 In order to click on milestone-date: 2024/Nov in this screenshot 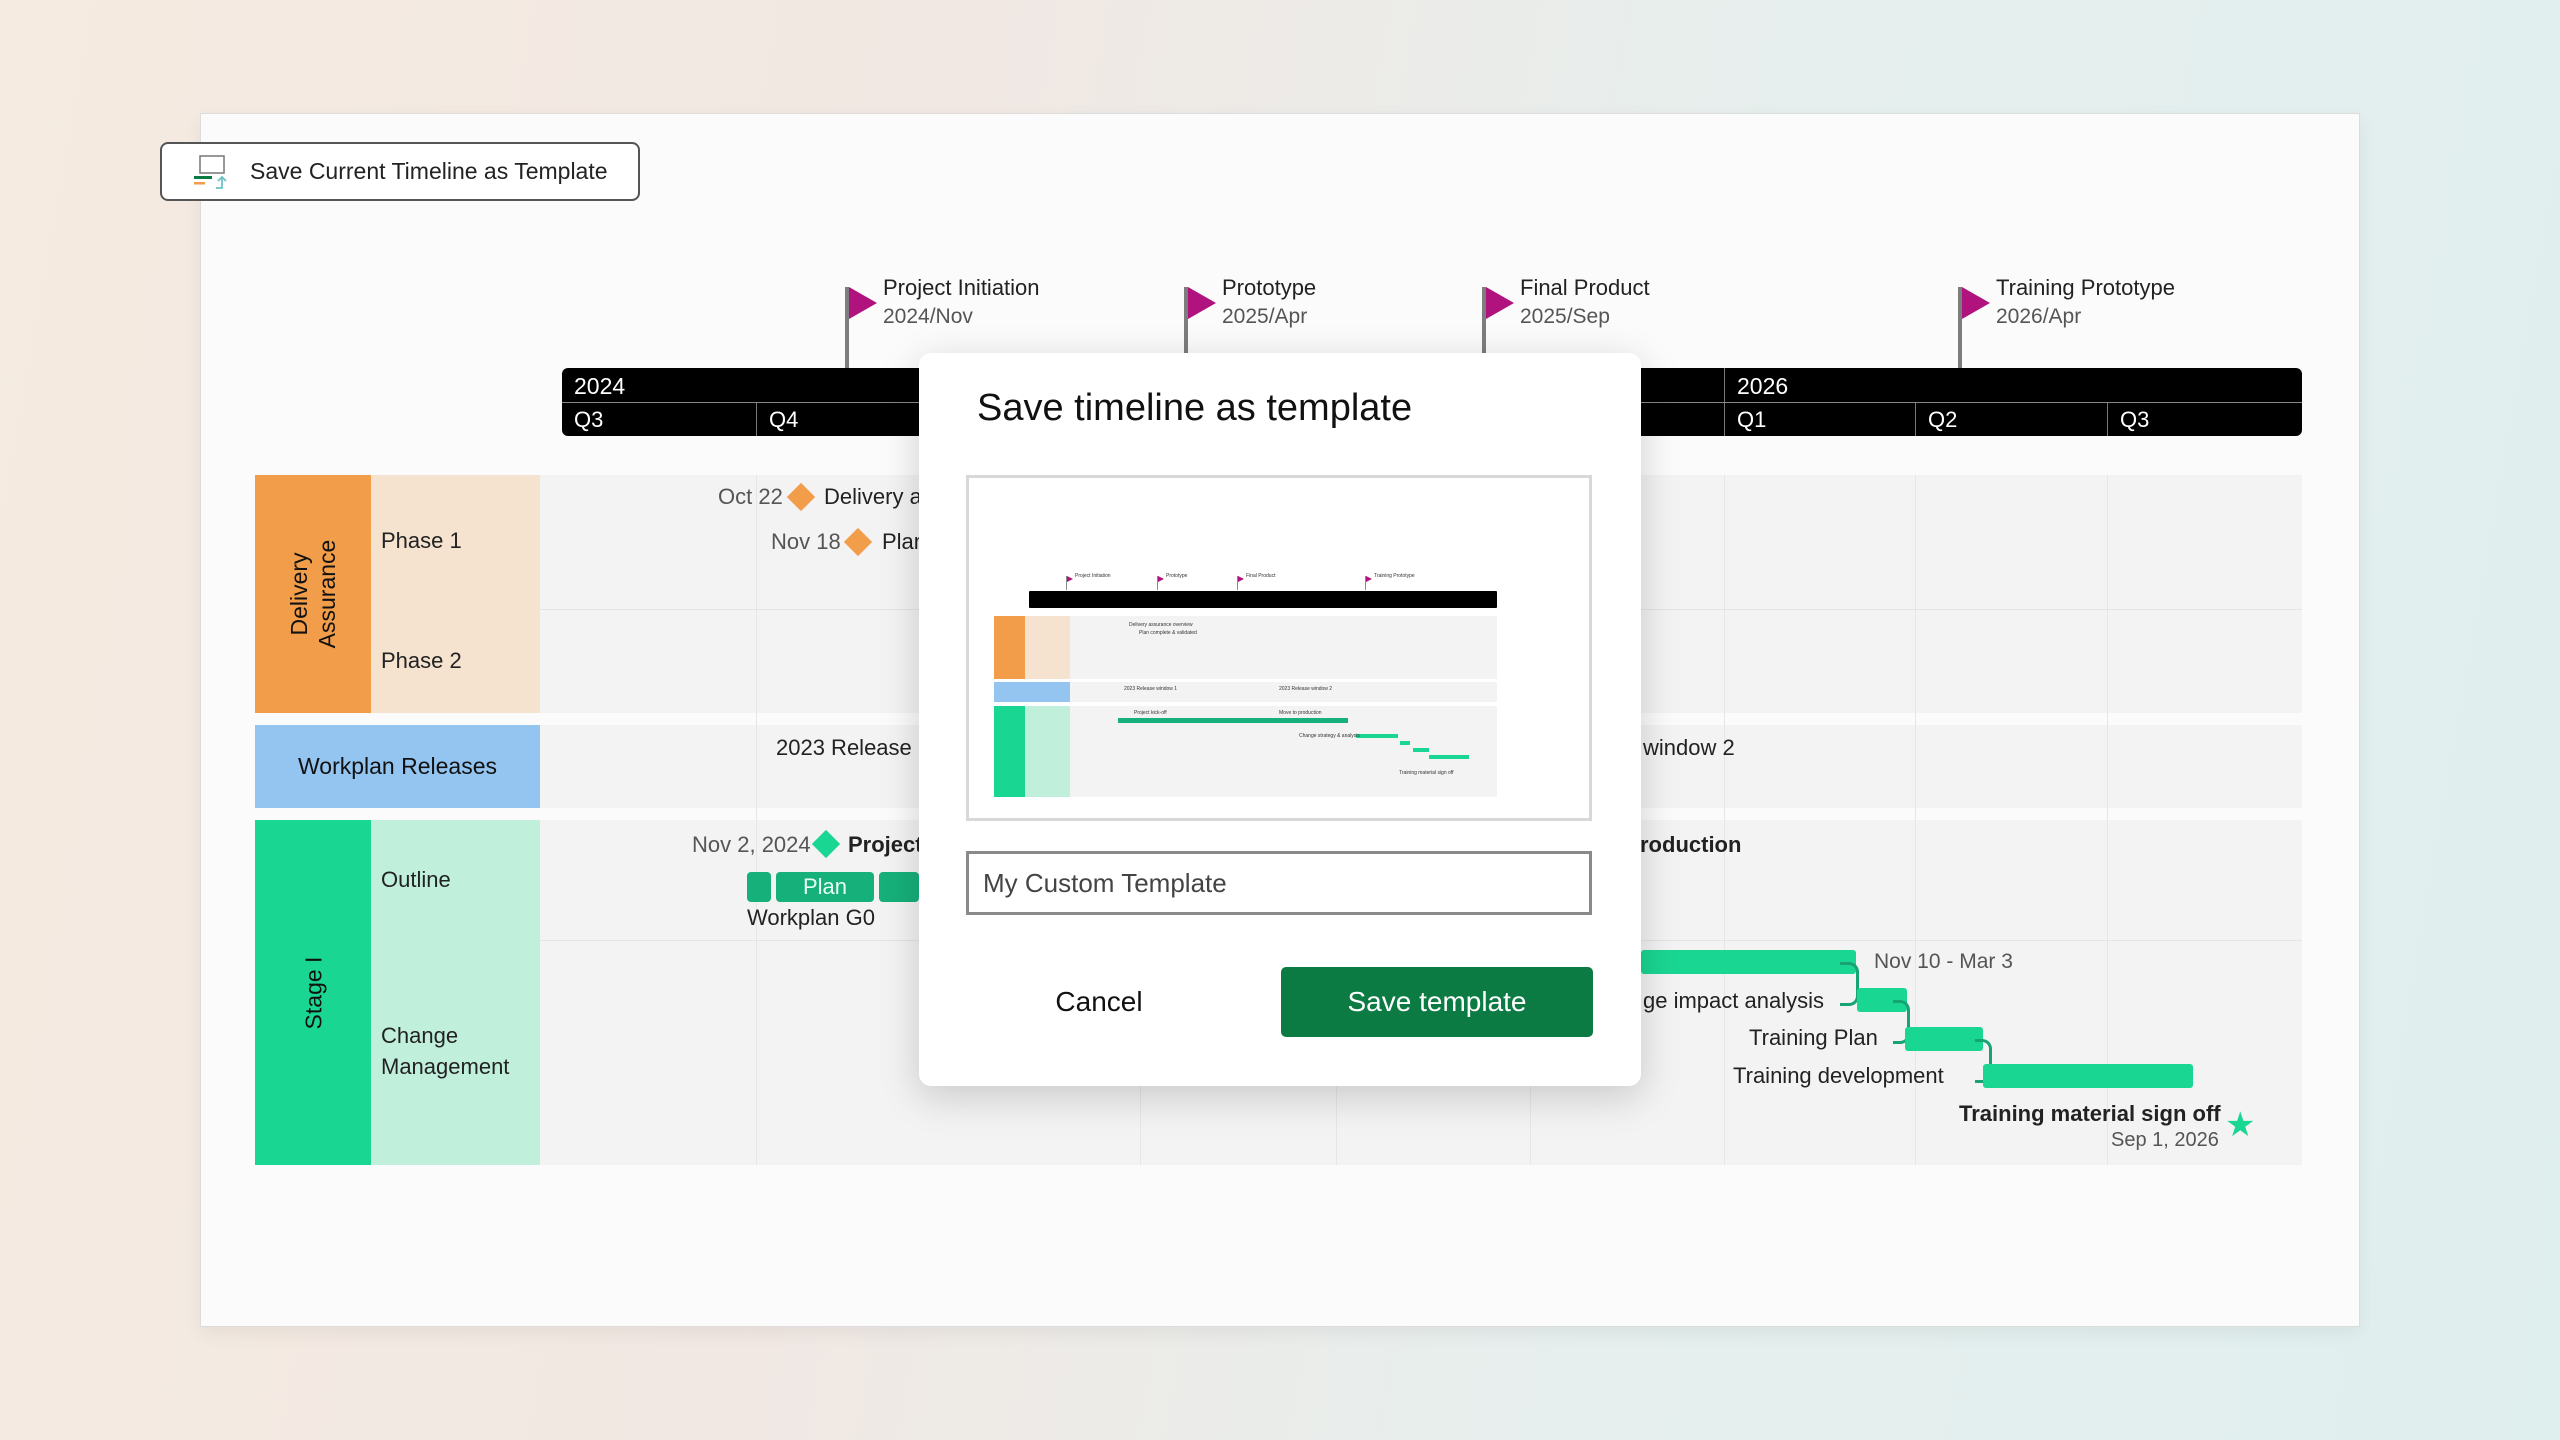, I will do `click(928, 316)`.